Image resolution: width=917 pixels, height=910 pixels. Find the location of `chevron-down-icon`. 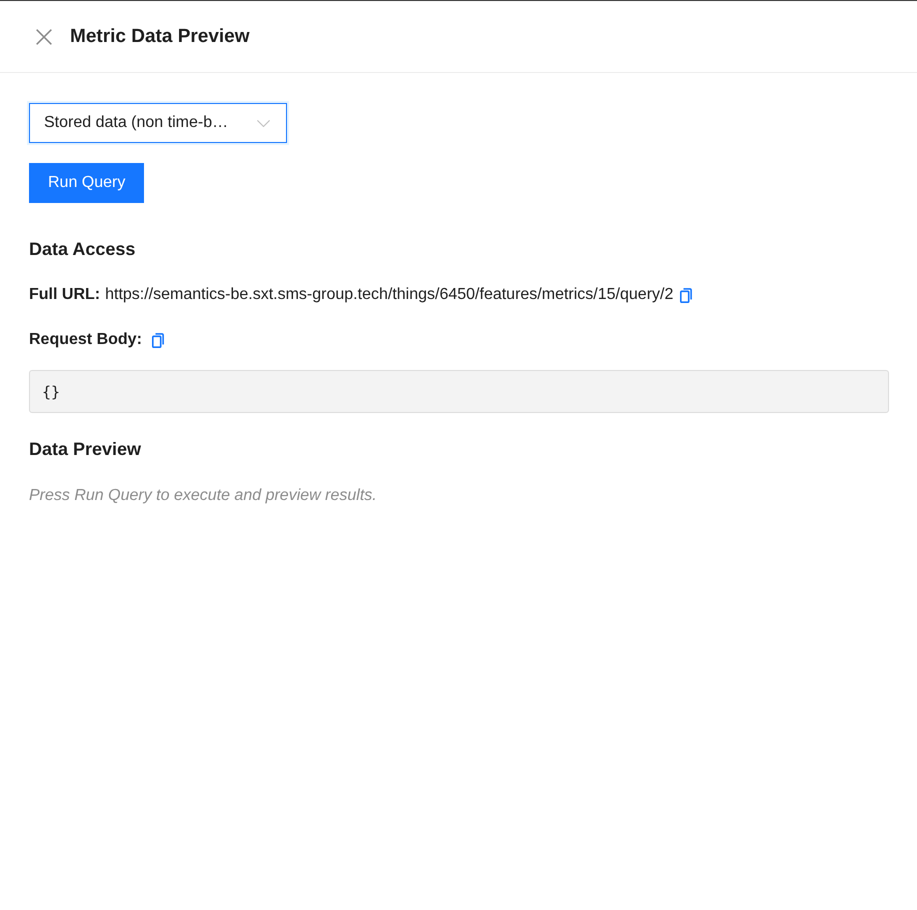

chevron-down-icon is located at coordinates (263, 123).